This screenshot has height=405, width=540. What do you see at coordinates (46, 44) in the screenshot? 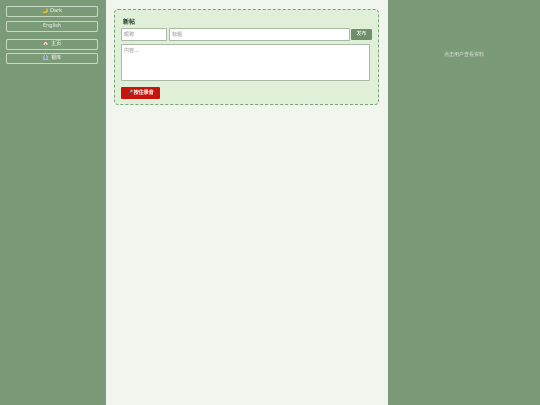
I see `house-icon: 🏠` at bounding box center [46, 44].